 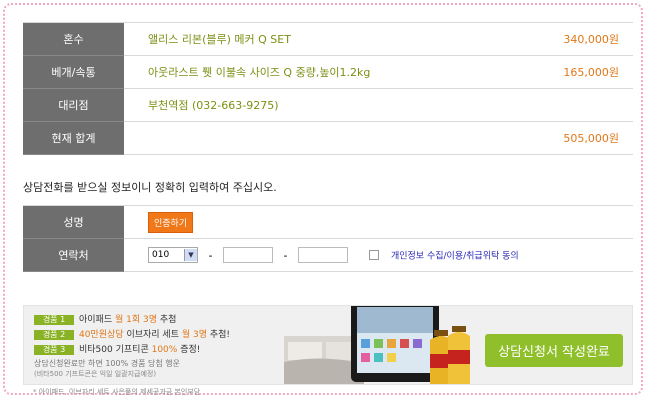 What do you see at coordinates (73, 222) in the screenshot?
I see `name-label: 성명` at bounding box center [73, 222].